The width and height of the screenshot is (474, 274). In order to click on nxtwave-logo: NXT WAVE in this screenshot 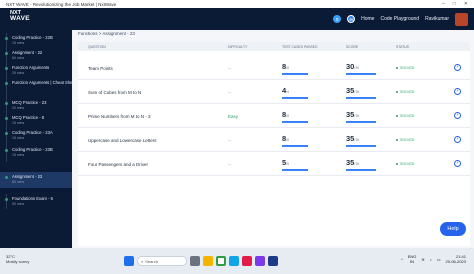, I will do `click(20, 16)`.